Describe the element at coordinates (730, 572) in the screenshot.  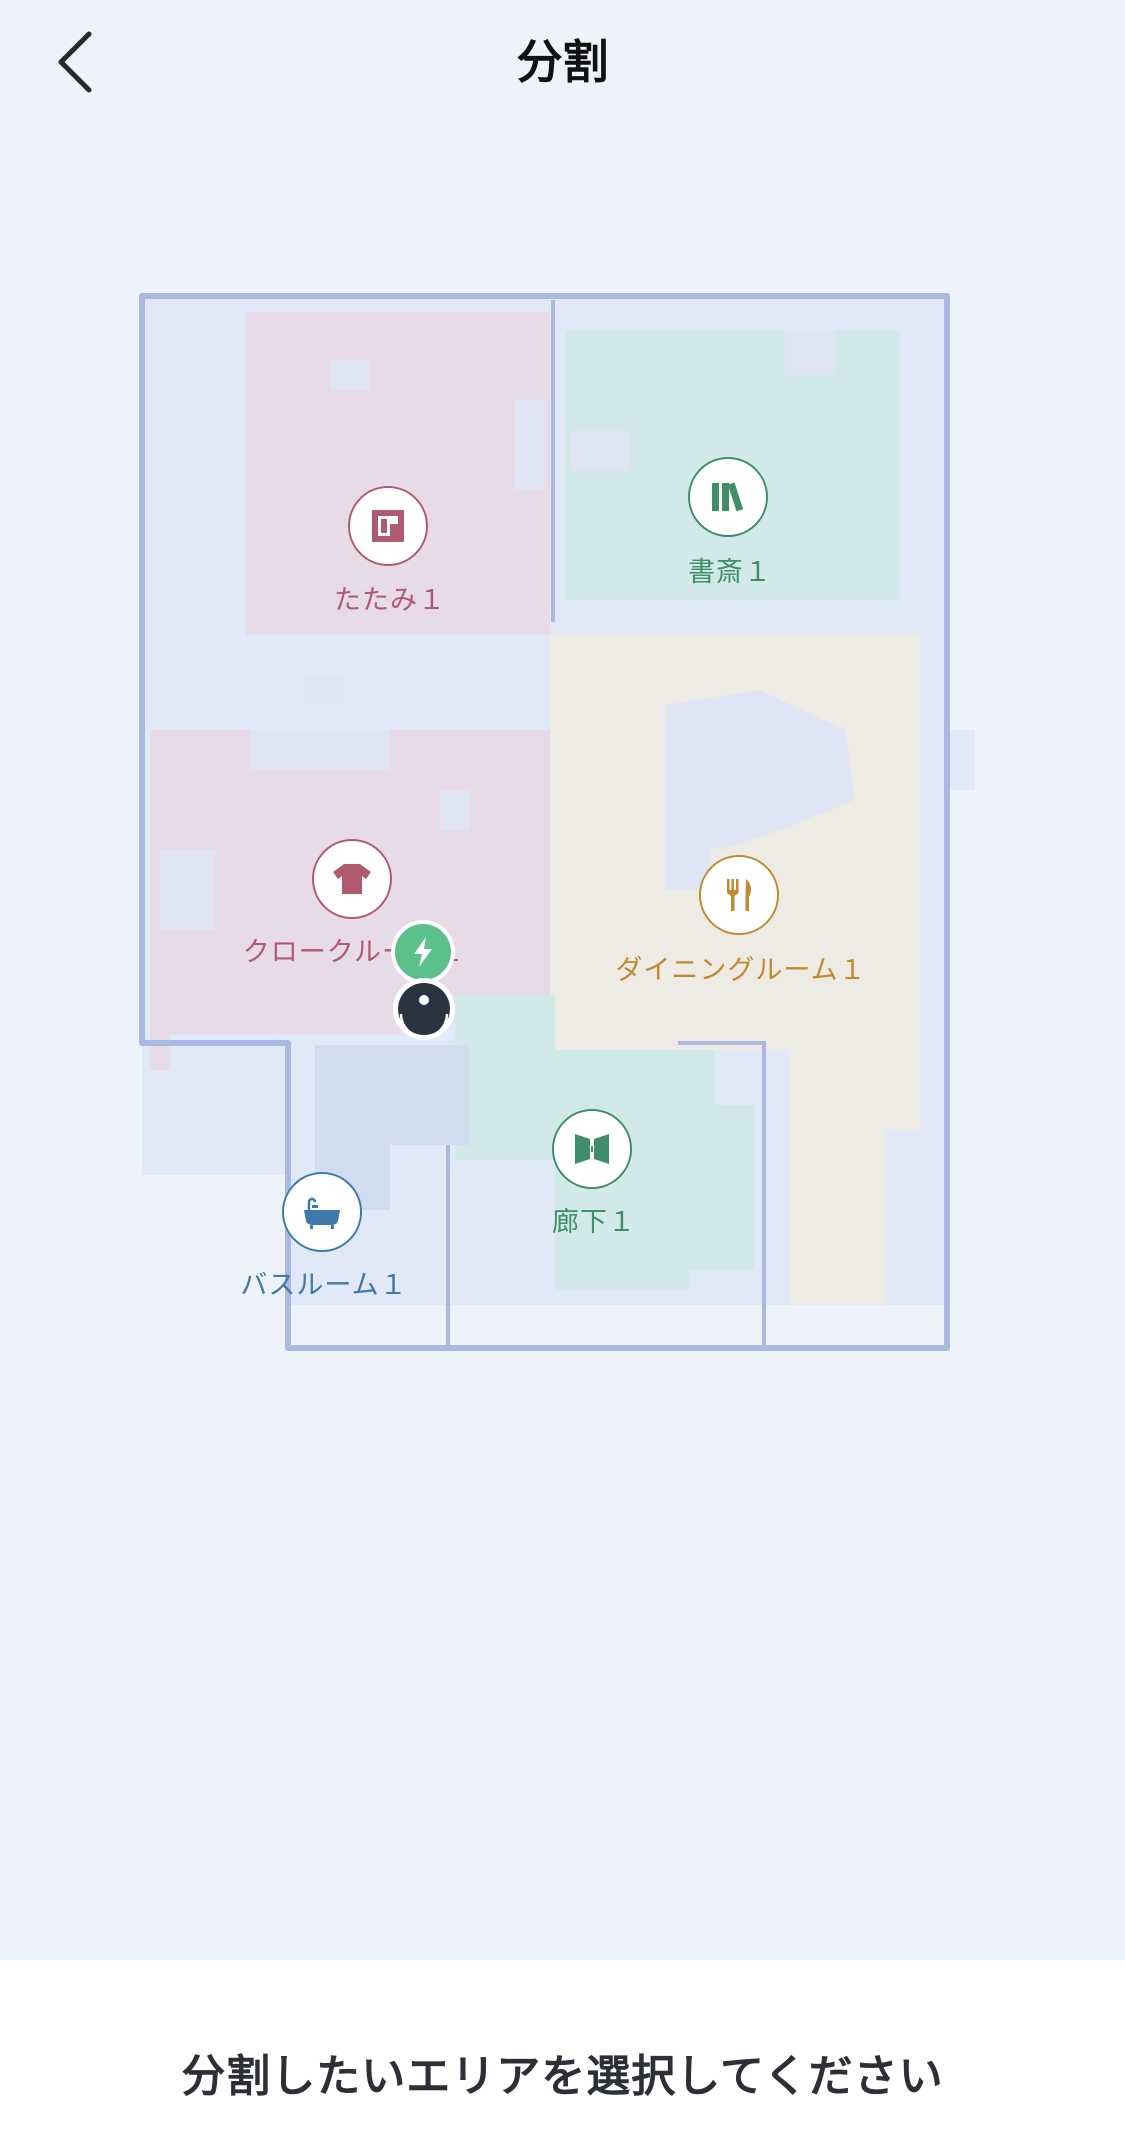
I see `room-label-study: 書斎１` at that location.